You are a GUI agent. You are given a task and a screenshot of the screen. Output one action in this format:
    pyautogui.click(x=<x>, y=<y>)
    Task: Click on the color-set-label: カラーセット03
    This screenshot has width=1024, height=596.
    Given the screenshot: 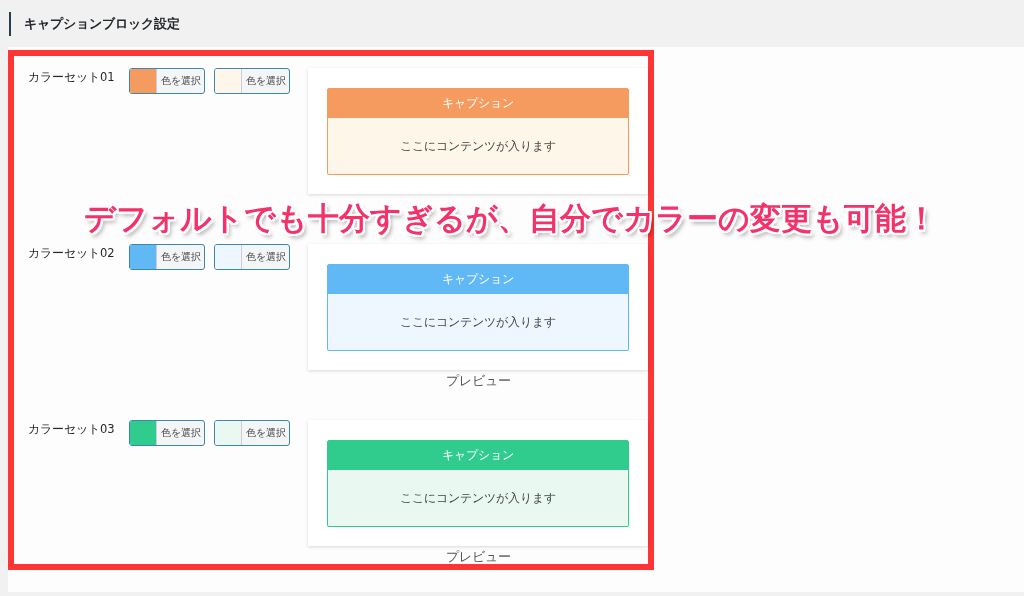 What is the action you would take?
    pyautogui.click(x=72, y=429)
    